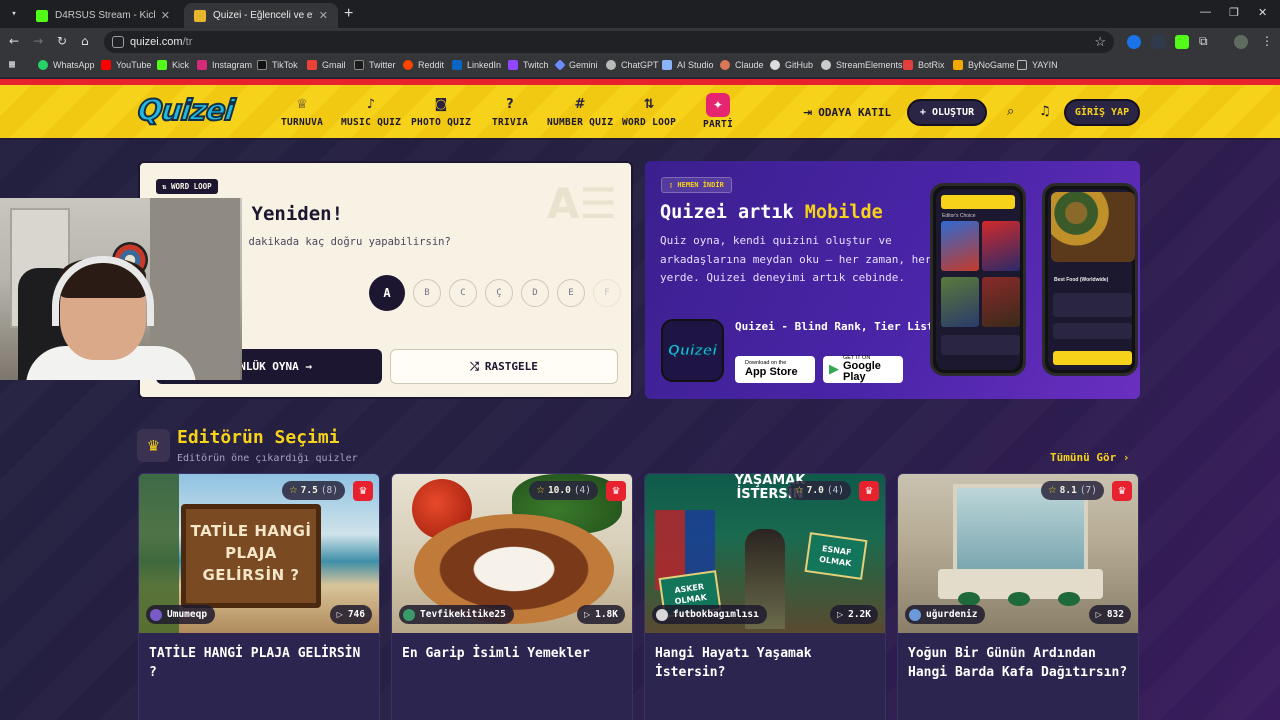 The image size is (1280, 720). Describe the element at coordinates (1203, 41) in the screenshot. I see `extensions-puzzle-icon: ⧉` at that location.